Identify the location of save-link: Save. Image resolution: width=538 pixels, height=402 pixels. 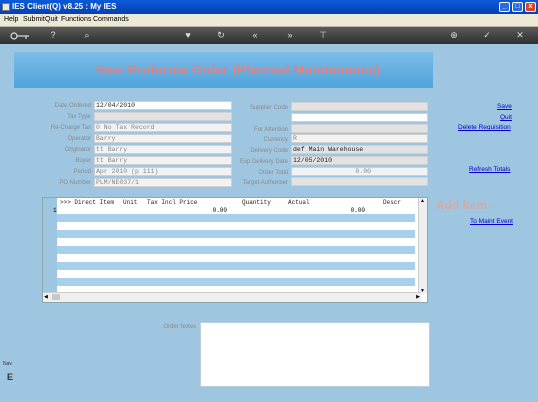
(504, 106).